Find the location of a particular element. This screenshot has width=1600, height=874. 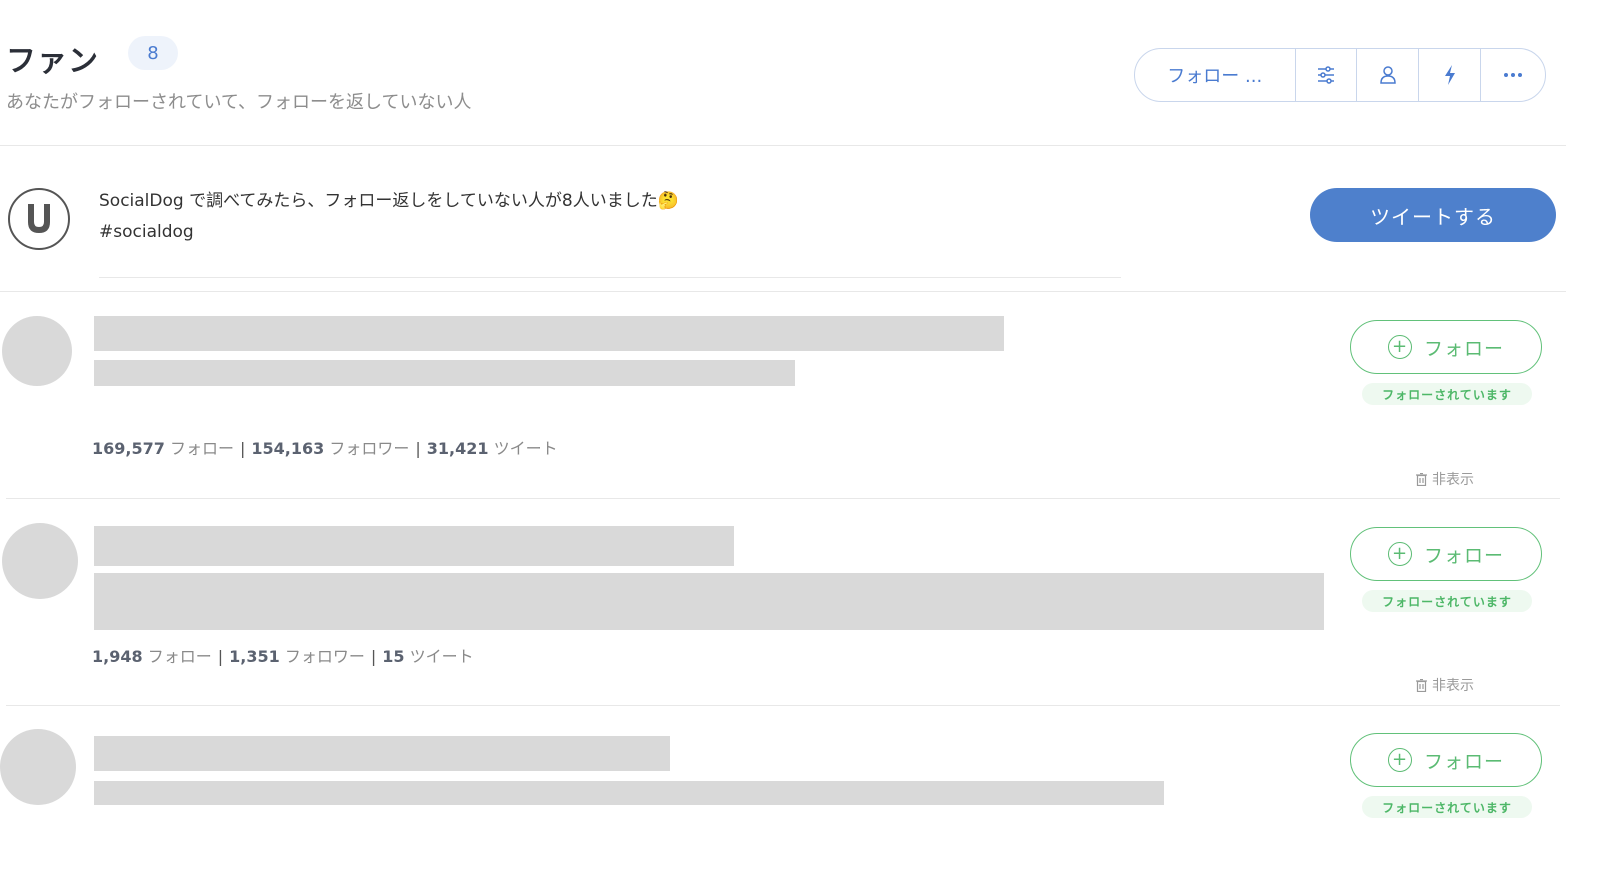

user-stats: 1,948 フォロー | 1,351 フォロワー | 15 ツイート is located at coordinates (283, 656).